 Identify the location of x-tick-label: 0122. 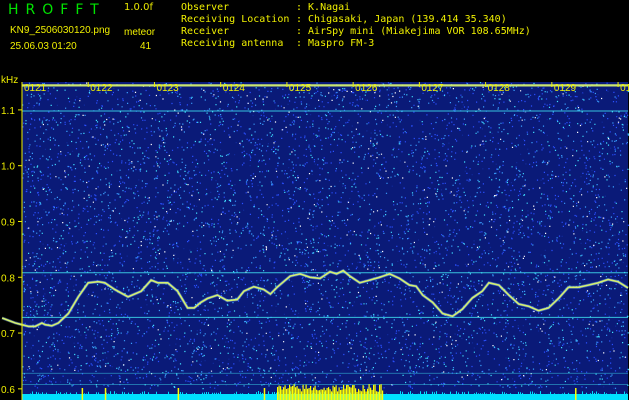
(101, 88).